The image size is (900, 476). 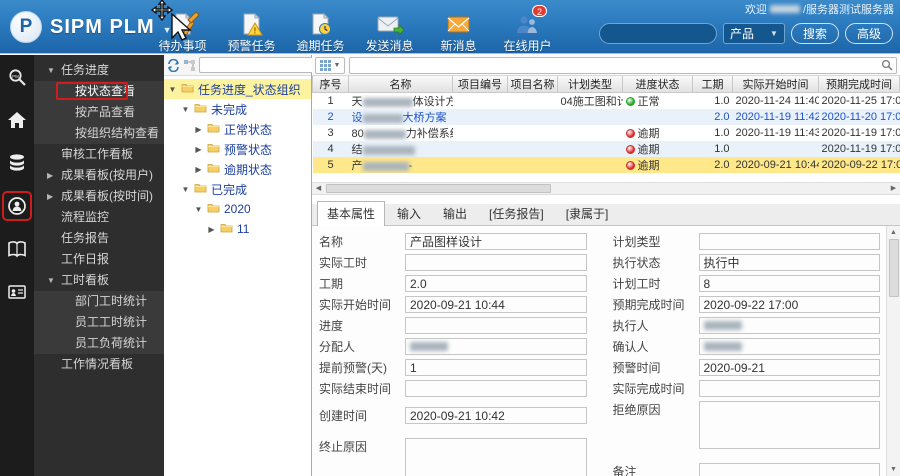 What do you see at coordinates (859, 84) in the screenshot?
I see `column-header-预期完成时间: 预期完成时间` at bounding box center [859, 84].